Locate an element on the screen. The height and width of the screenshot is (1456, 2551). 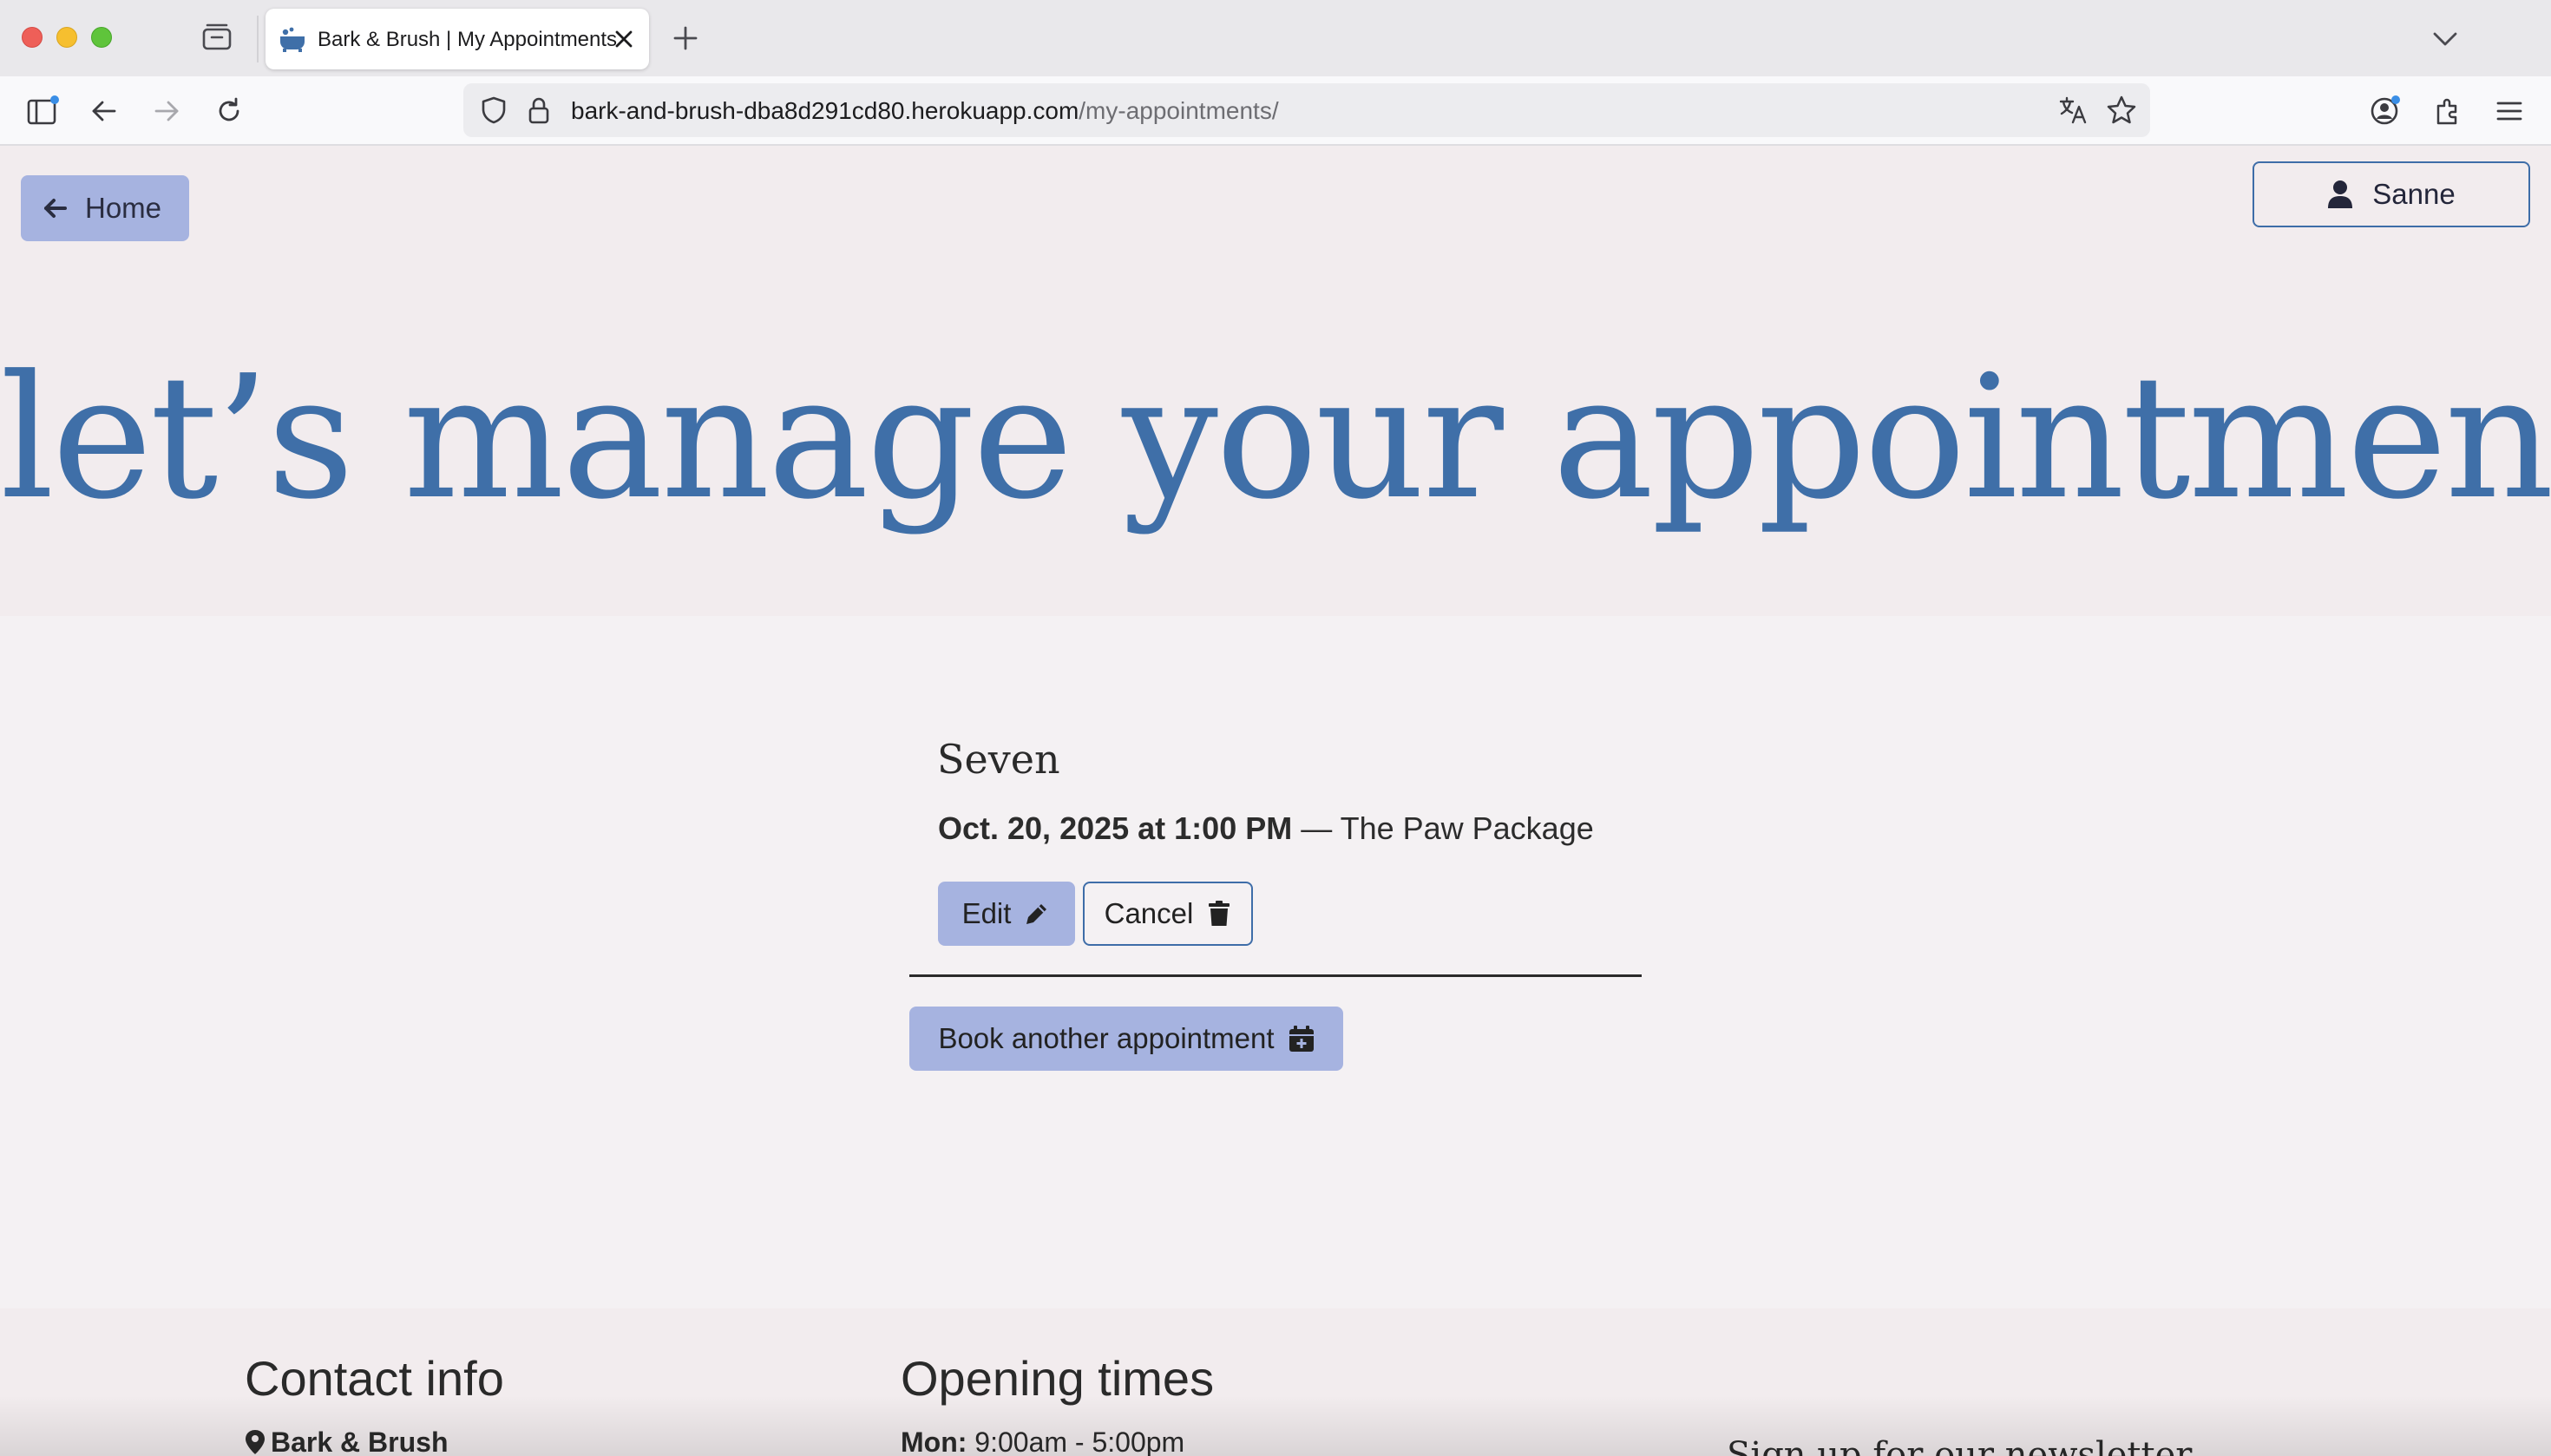
edit-button-label: Edit is located at coordinates (987, 913).